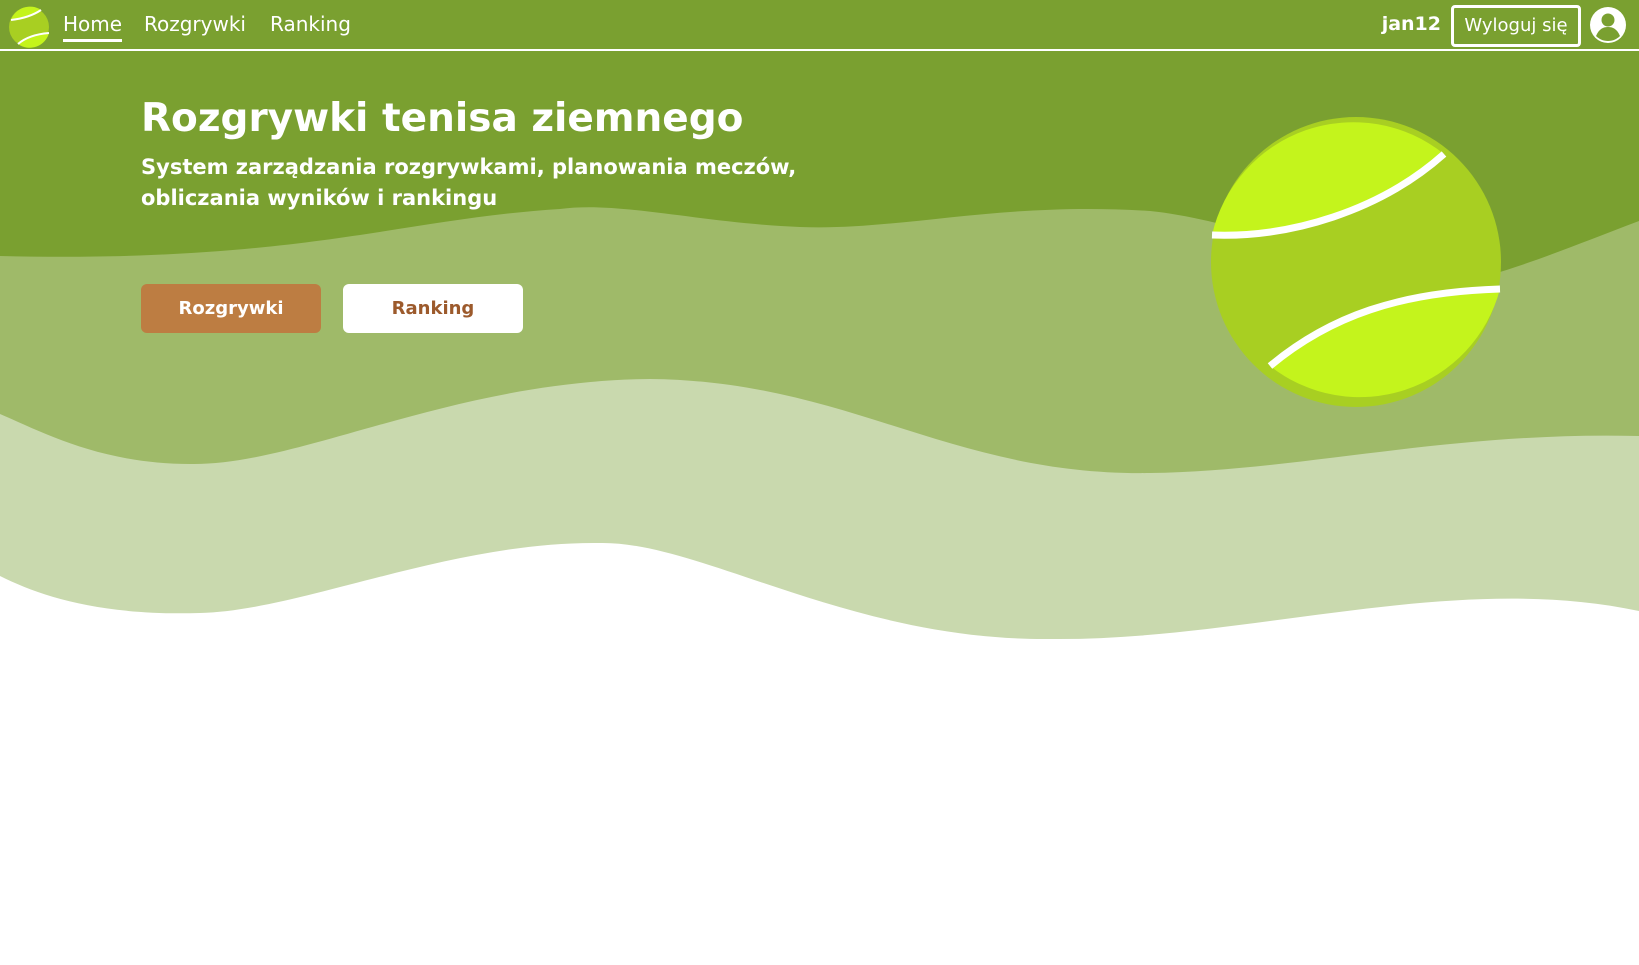  I want to click on tennis-ball-illustration-icon, so click(1356, 262).